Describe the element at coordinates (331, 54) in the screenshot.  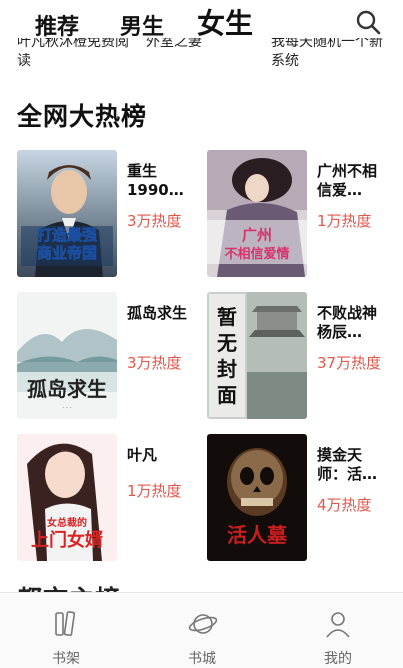
I see `prev-book-title: 我每天随机一个新系统` at that location.